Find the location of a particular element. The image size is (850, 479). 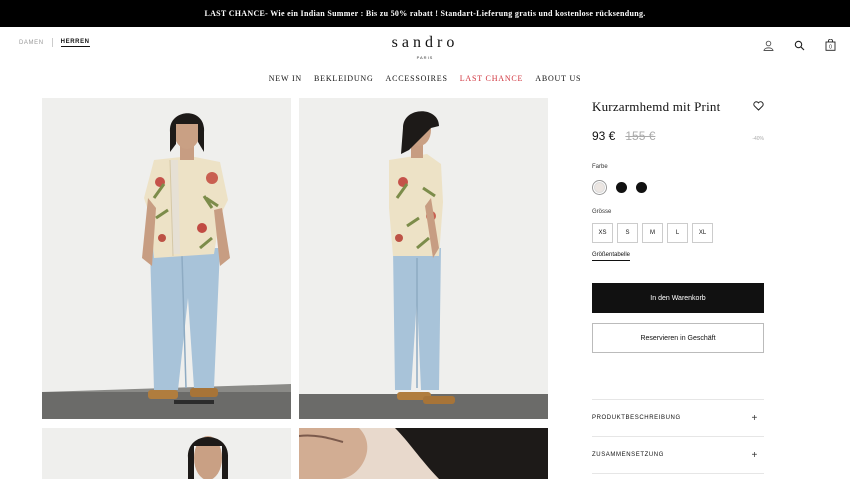

price-row: 93 € 155 € -40% is located at coordinates (678, 136).